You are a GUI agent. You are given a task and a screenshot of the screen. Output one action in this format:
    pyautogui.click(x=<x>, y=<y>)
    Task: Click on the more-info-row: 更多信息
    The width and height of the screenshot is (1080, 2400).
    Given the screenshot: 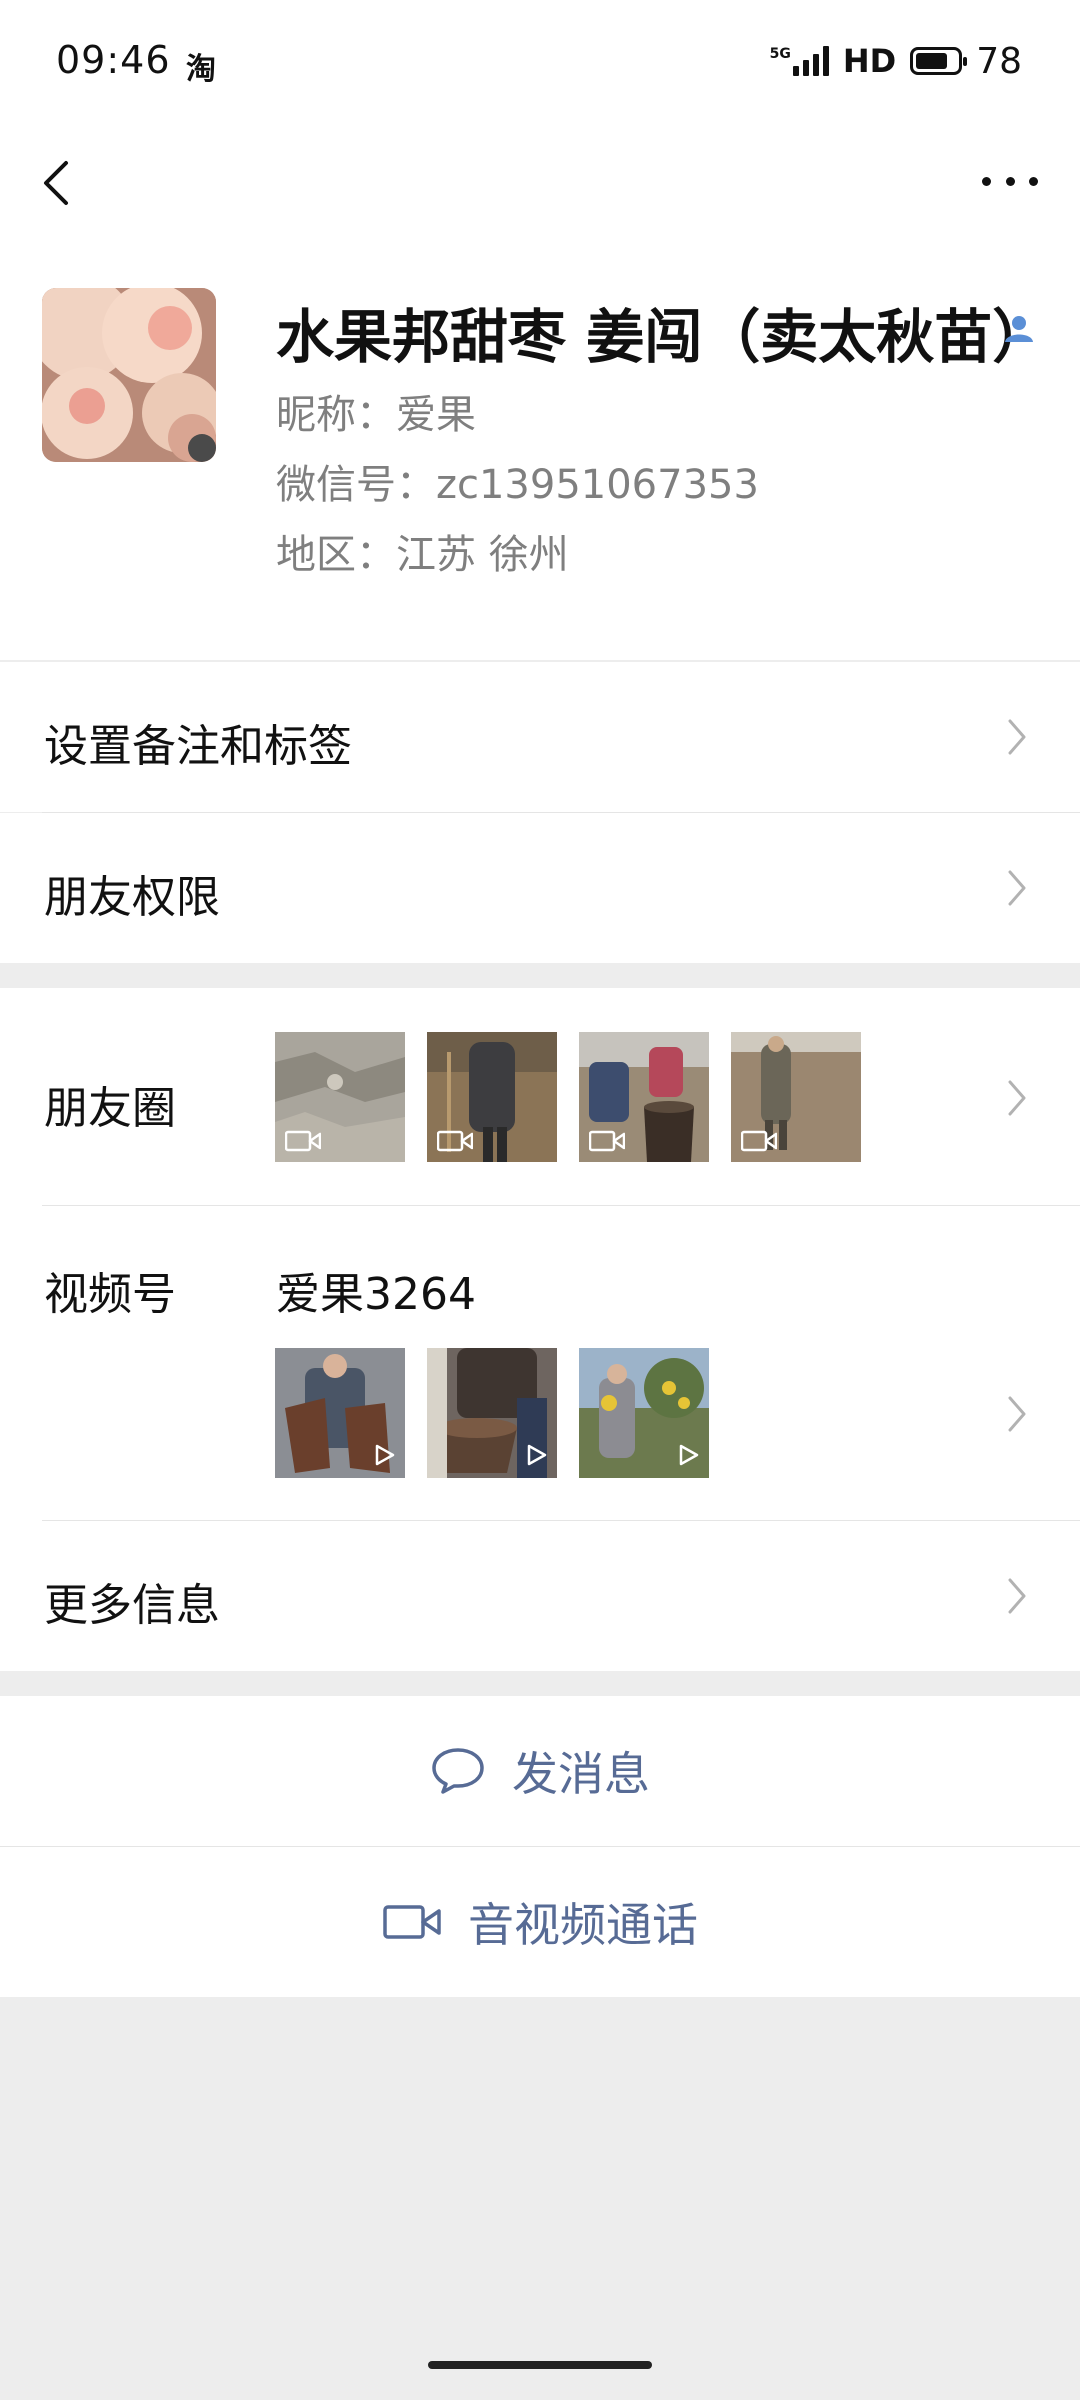 What is the action you would take?
    pyautogui.click(x=540, y=1596)
    